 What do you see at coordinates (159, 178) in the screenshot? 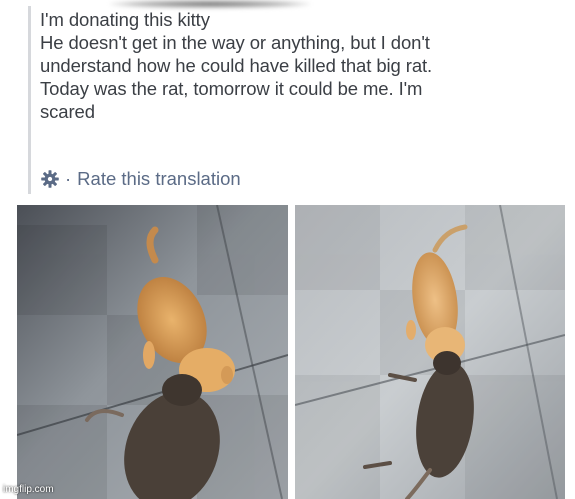
I see `rate-translation-label: Rate this translation` at bounding box center [159, 178].